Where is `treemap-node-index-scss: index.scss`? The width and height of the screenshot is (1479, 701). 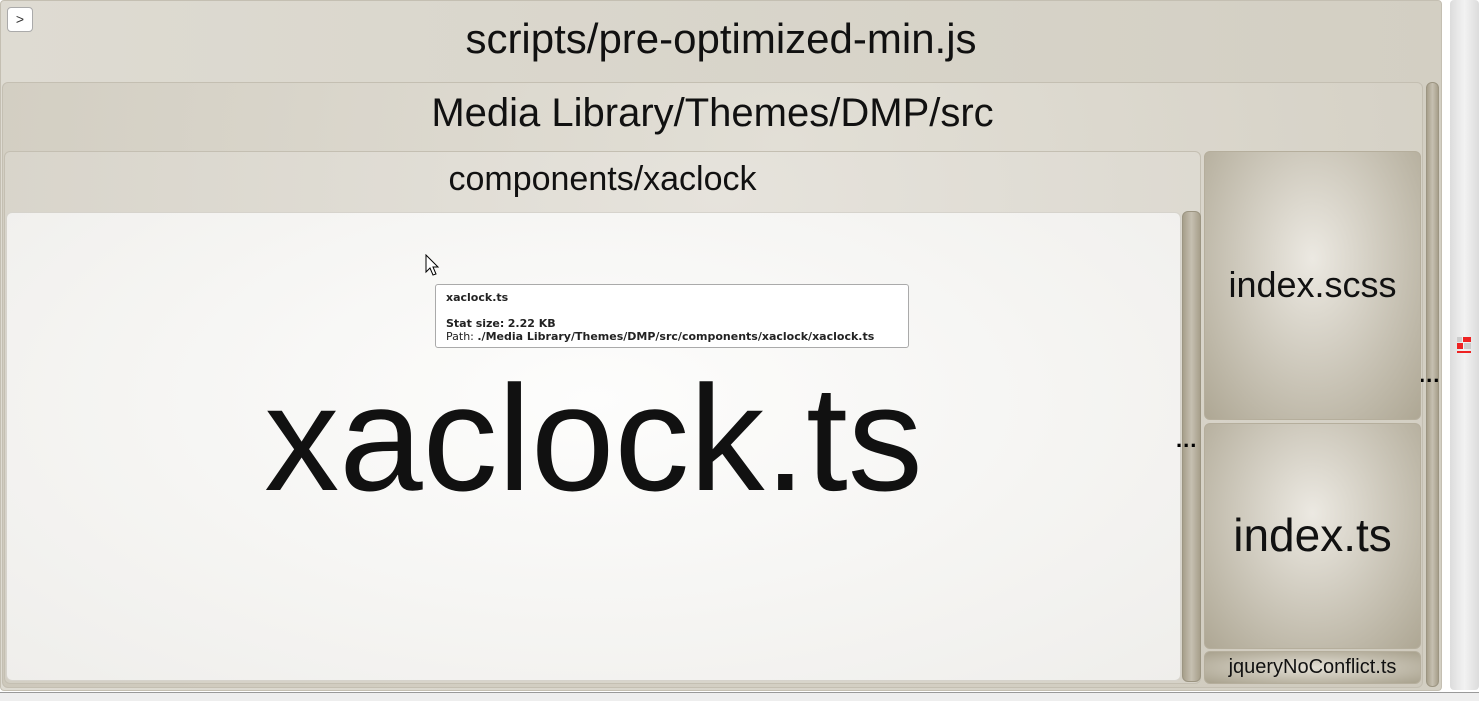
treemap-node-index-scss: index.scss is located at coordinates (1312, 285).